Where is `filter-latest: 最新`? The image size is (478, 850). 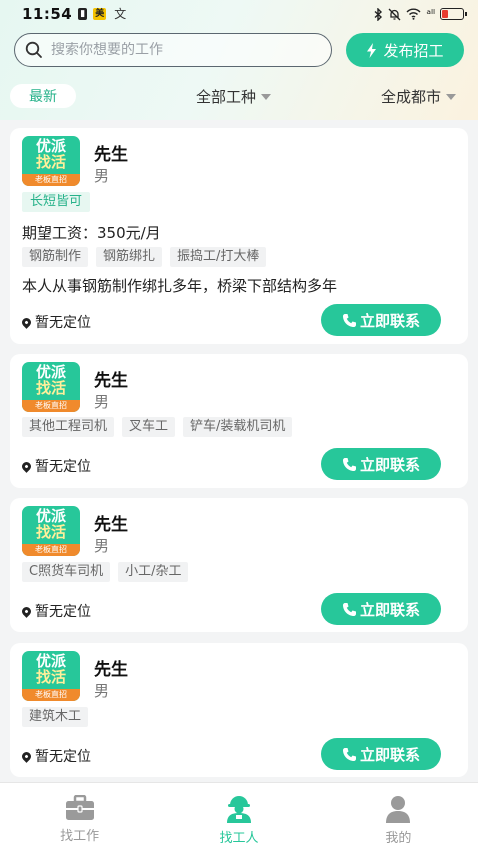 filter-latest: 最新 is located at coordinates (43, 96).